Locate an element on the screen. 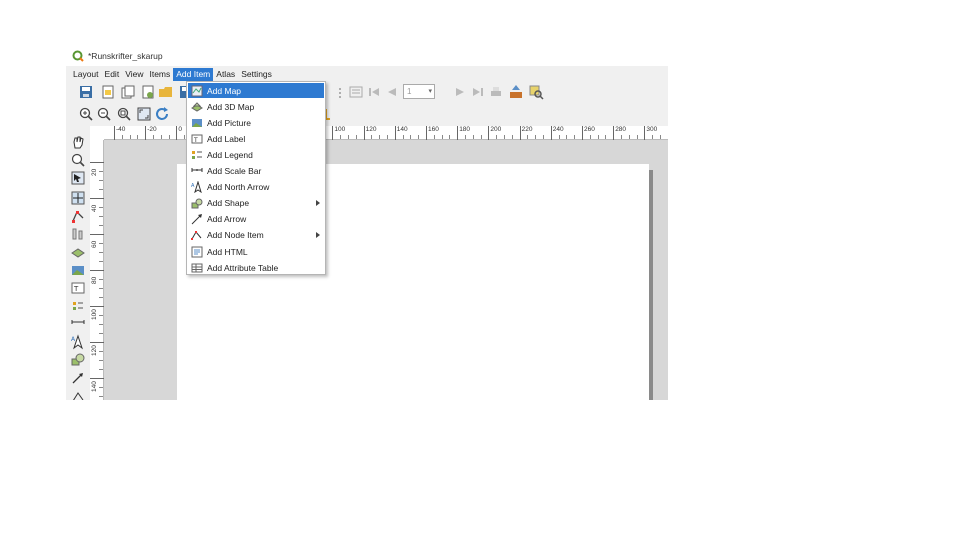  next-feature-icon is located at coordinates (460, 92).